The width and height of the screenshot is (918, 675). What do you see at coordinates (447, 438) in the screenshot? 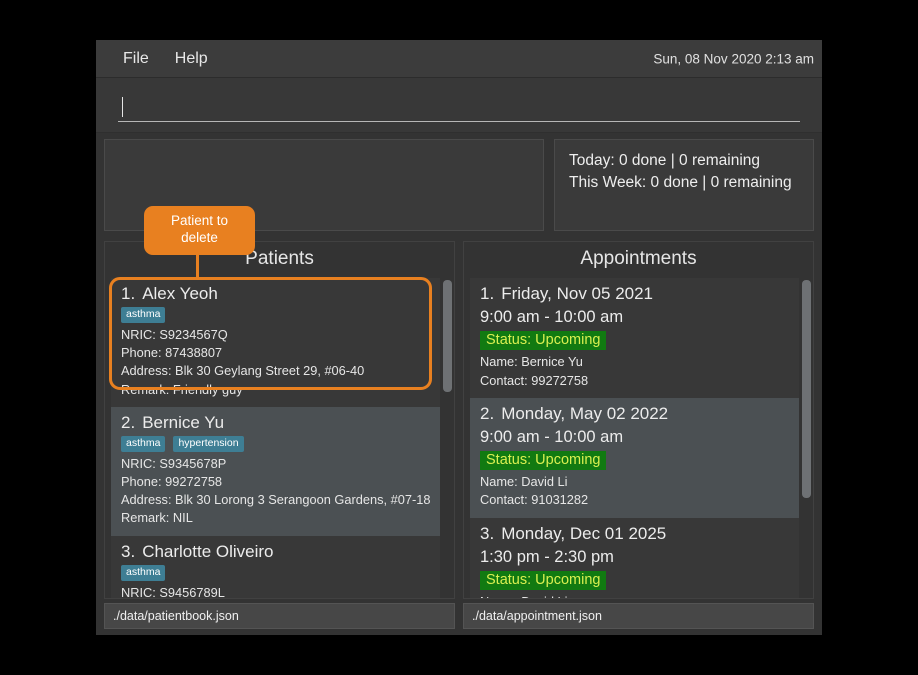
I see `patients-scrollbar` at bounding box center [447, 438].